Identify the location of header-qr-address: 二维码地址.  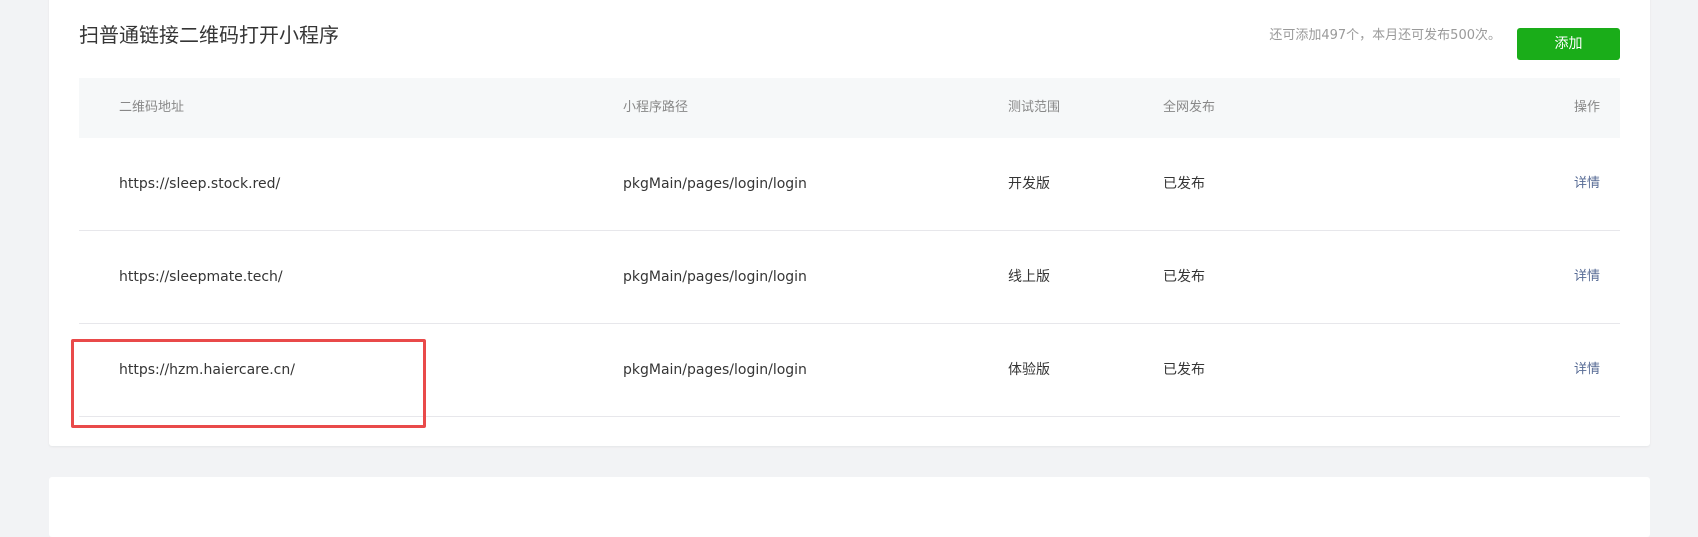
(152, 107).